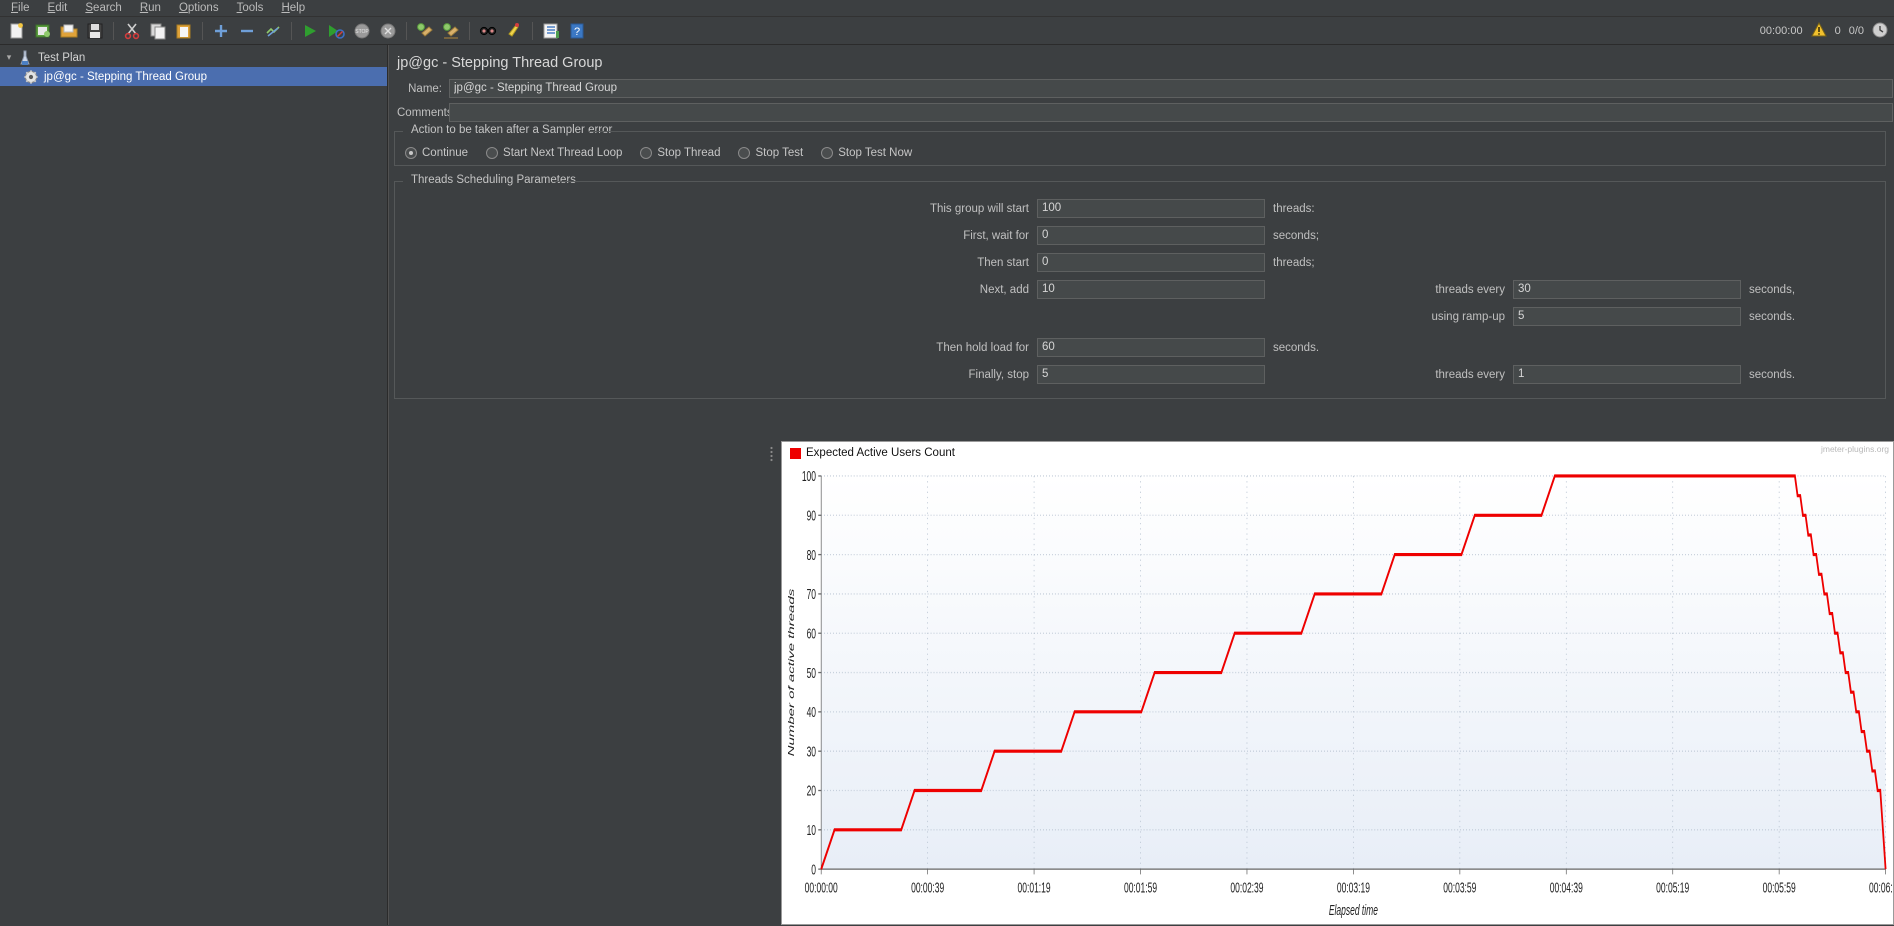 This screenshot has width=1894, height=926. I want to click on name-field-row: Name:, so click(1141, 88).